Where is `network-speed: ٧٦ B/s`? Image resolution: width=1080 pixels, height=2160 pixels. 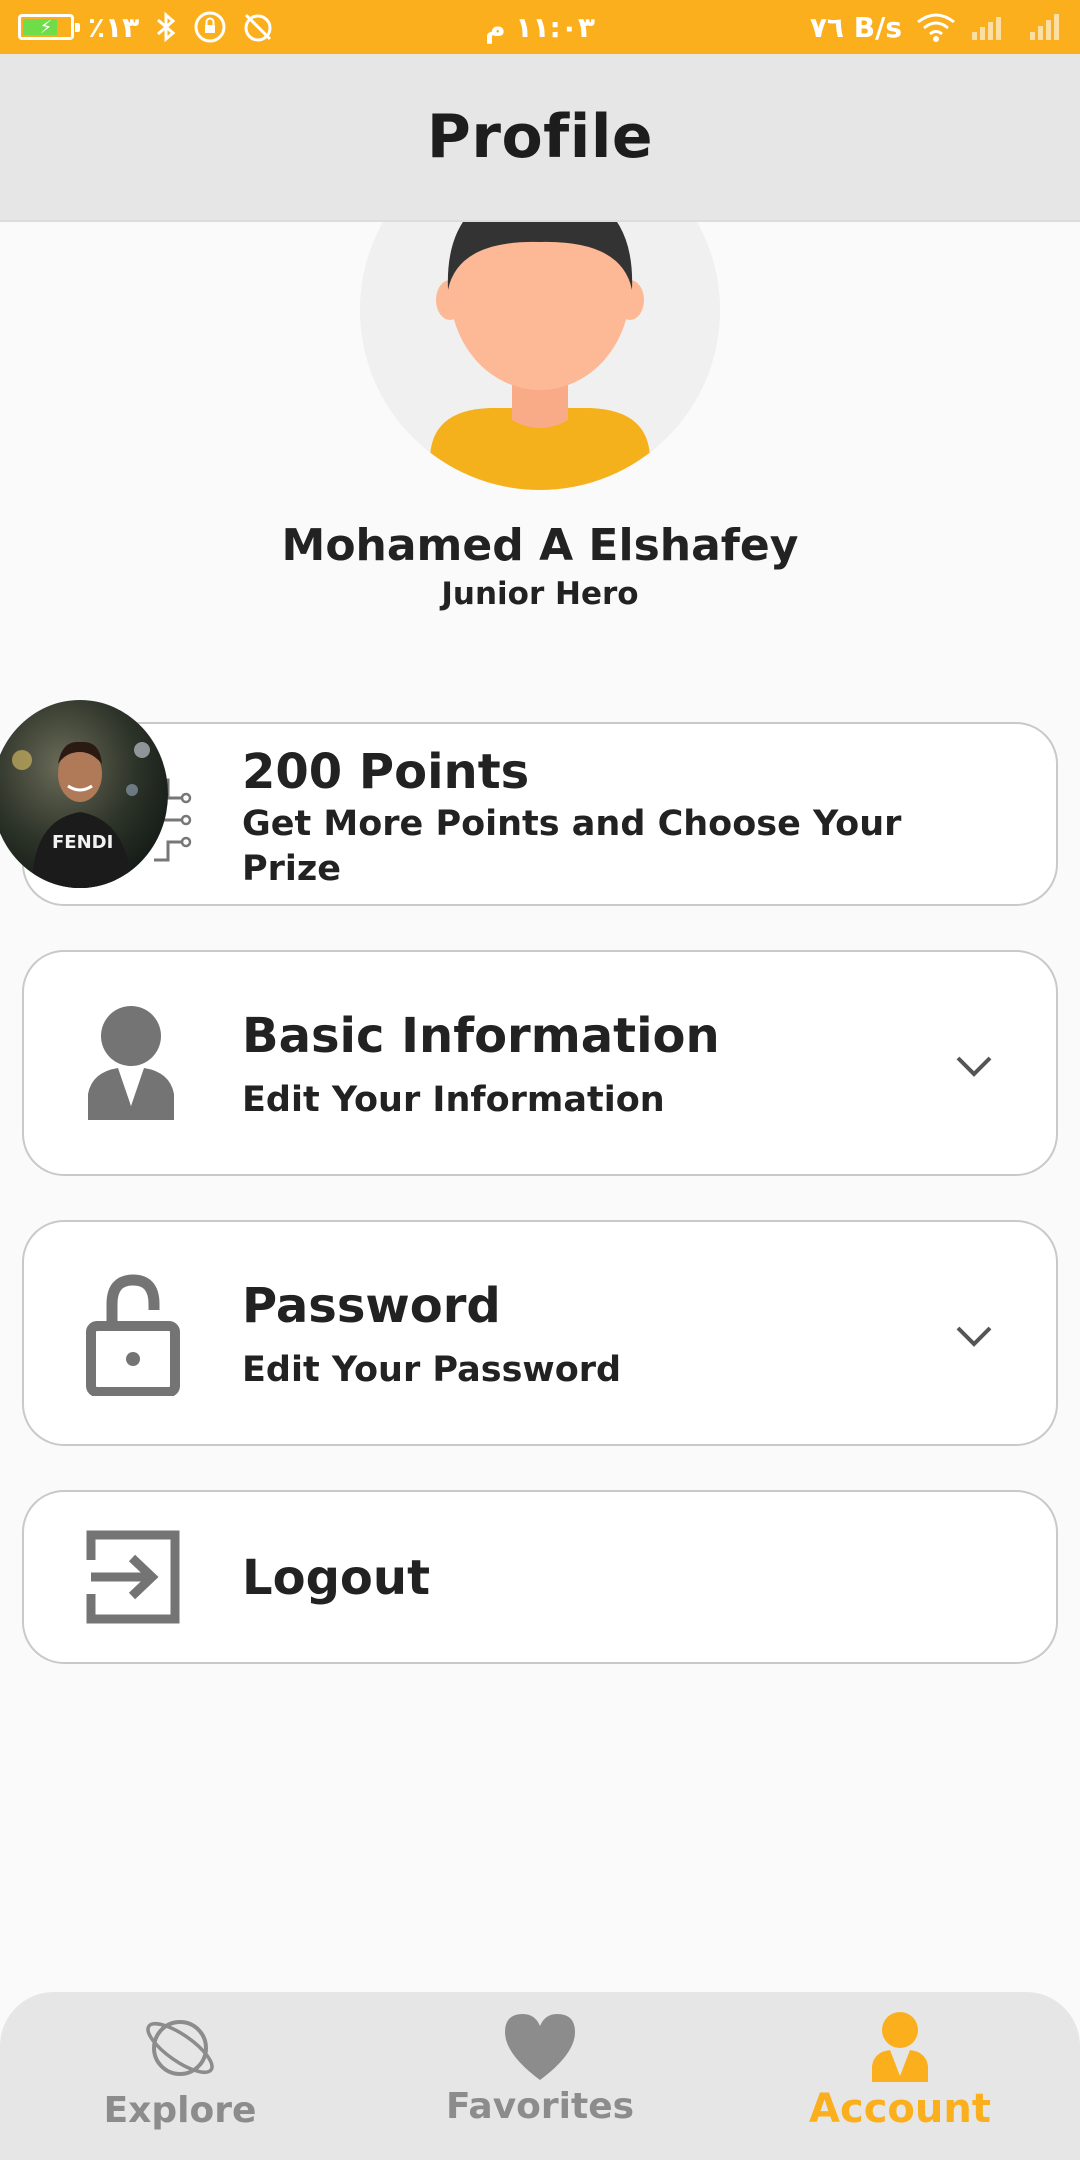 network-speed: ٧٦ B/s is located at coordinates (855, 27).